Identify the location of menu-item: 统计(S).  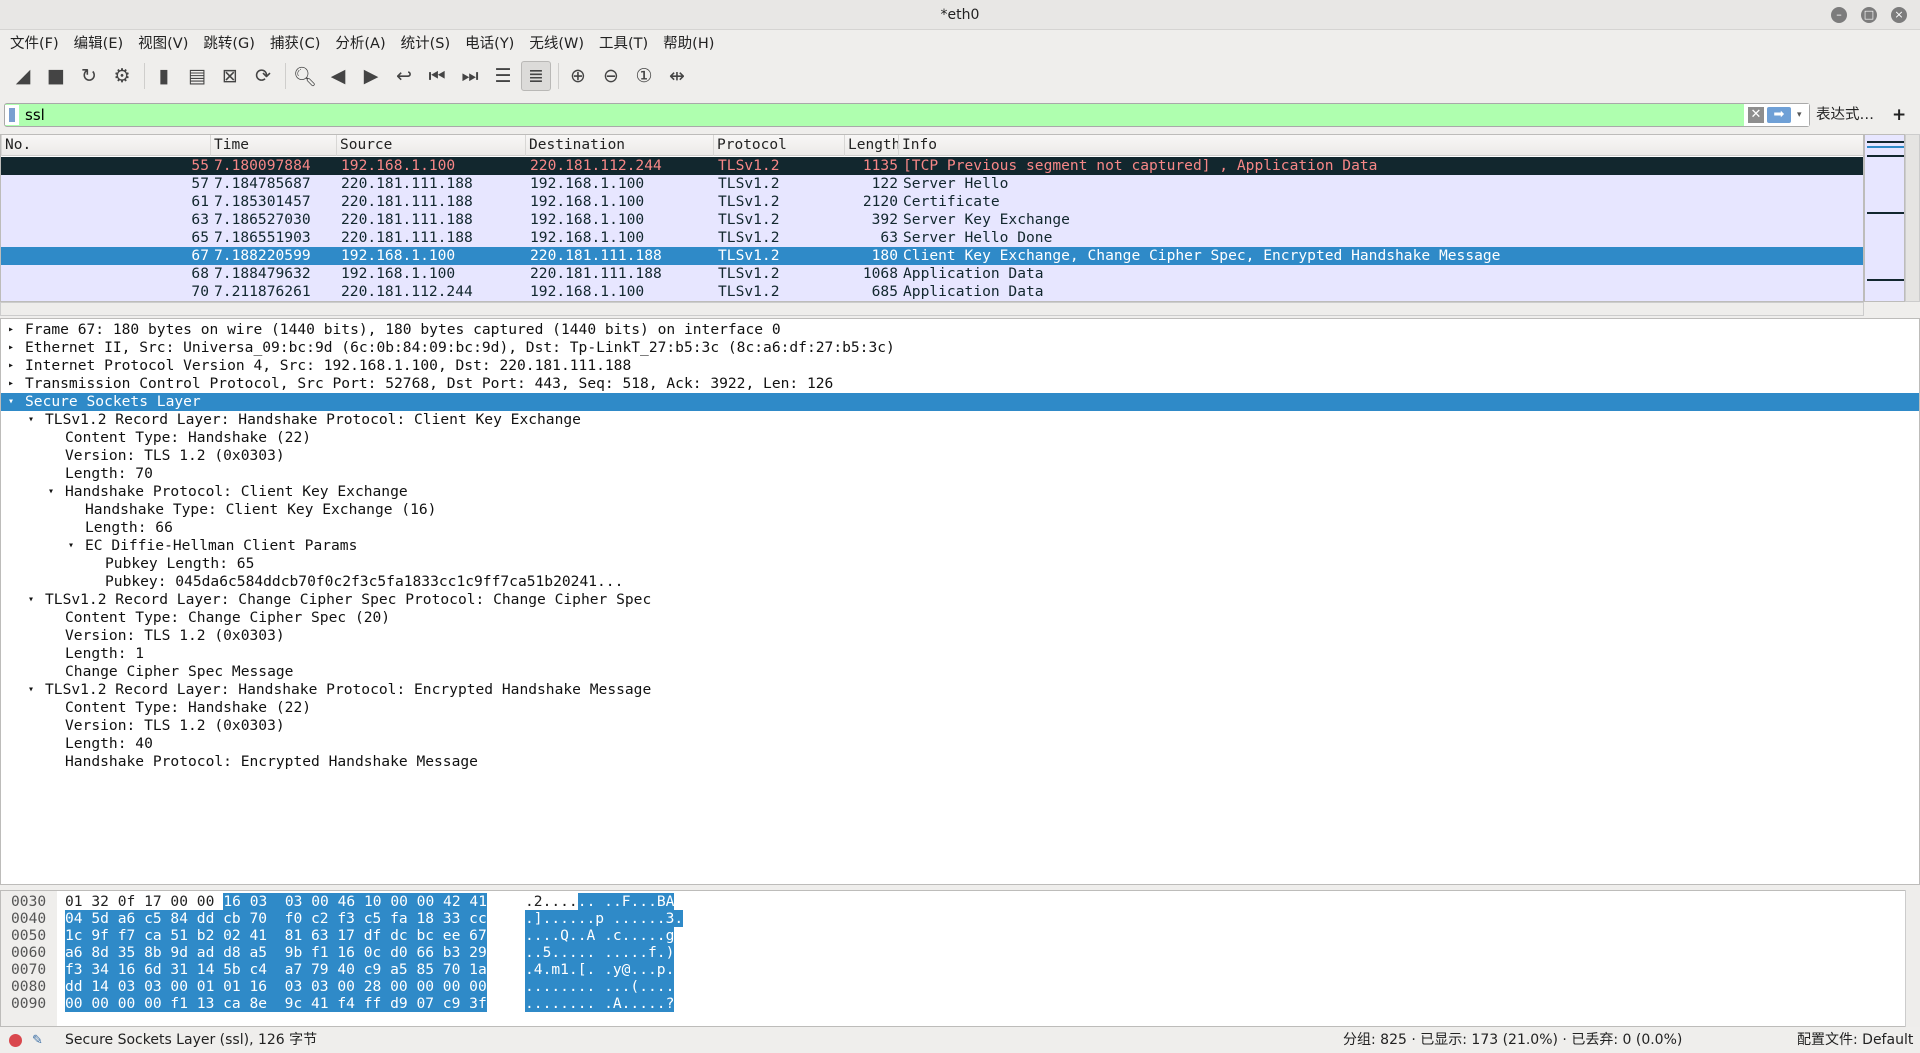
(426, 44).